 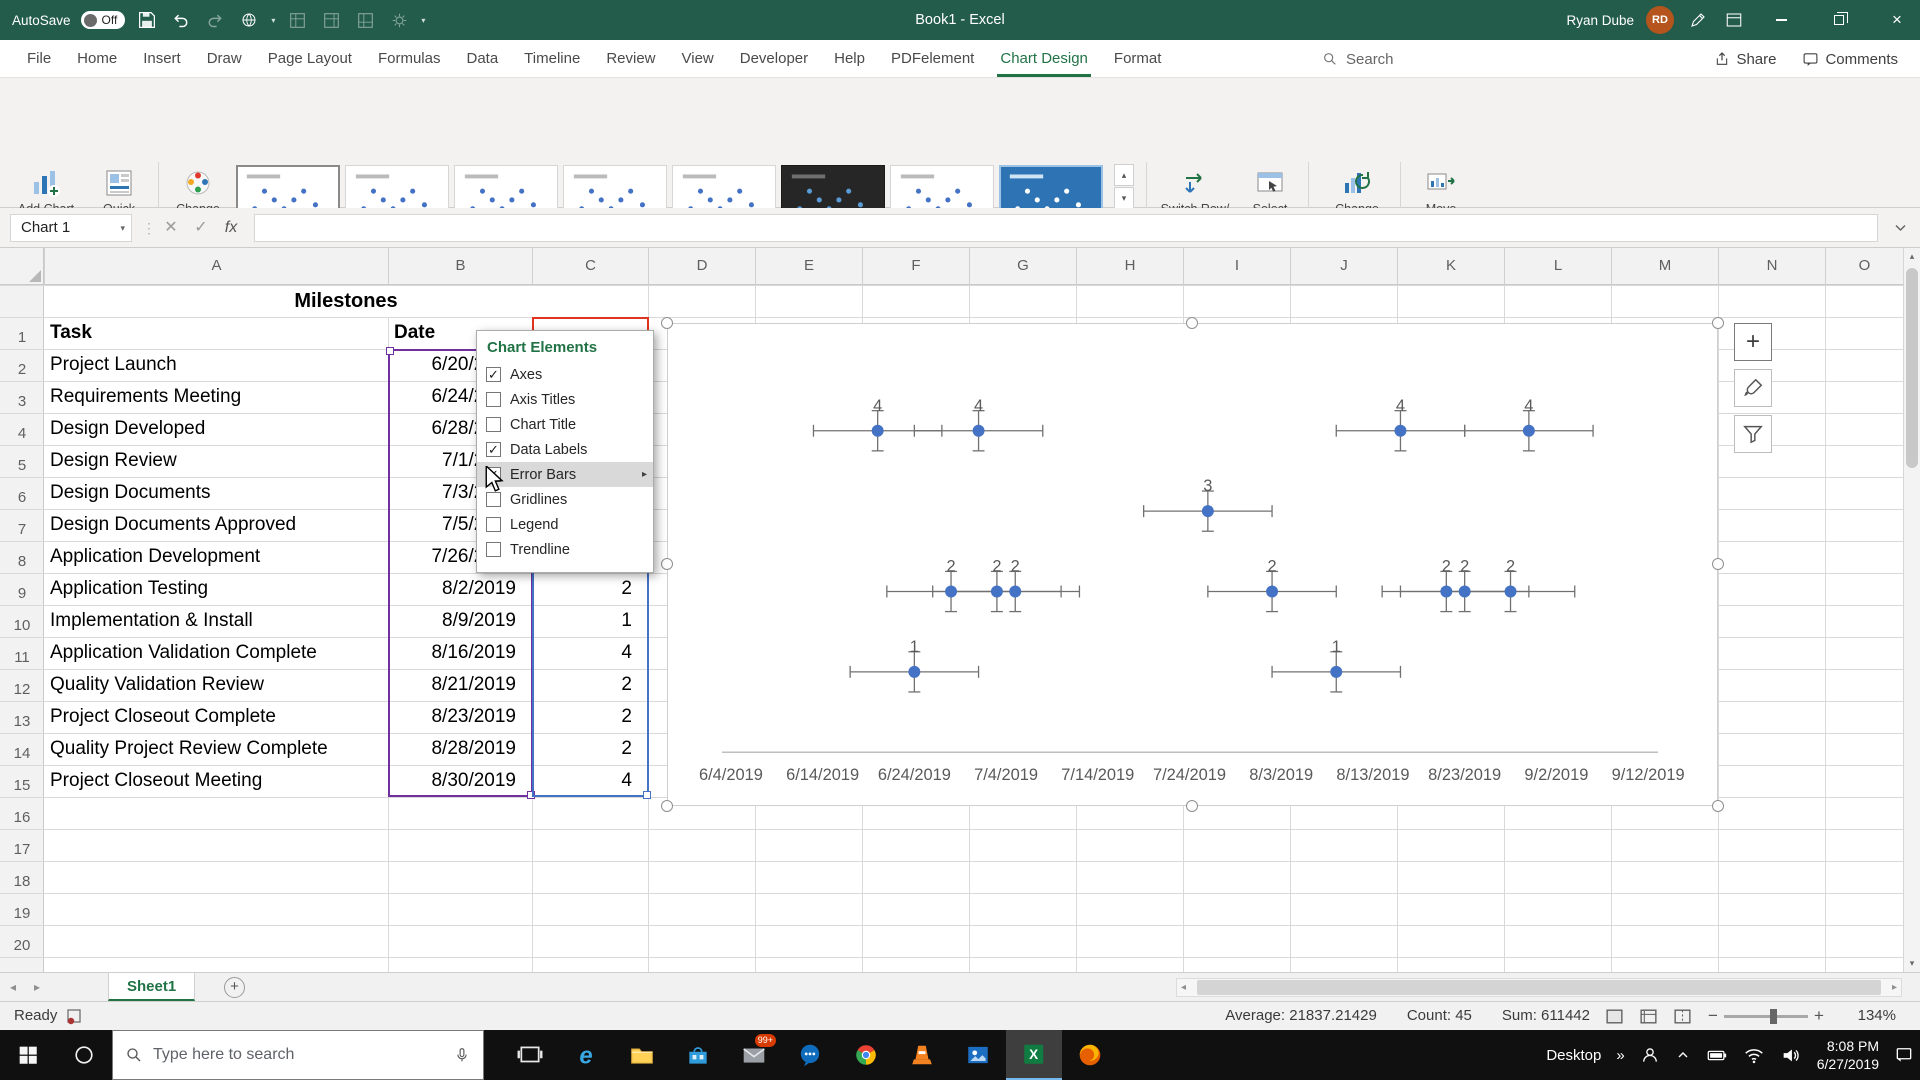 I want to click on ribbon-tab-data: Data, so click(x=482, y=58).